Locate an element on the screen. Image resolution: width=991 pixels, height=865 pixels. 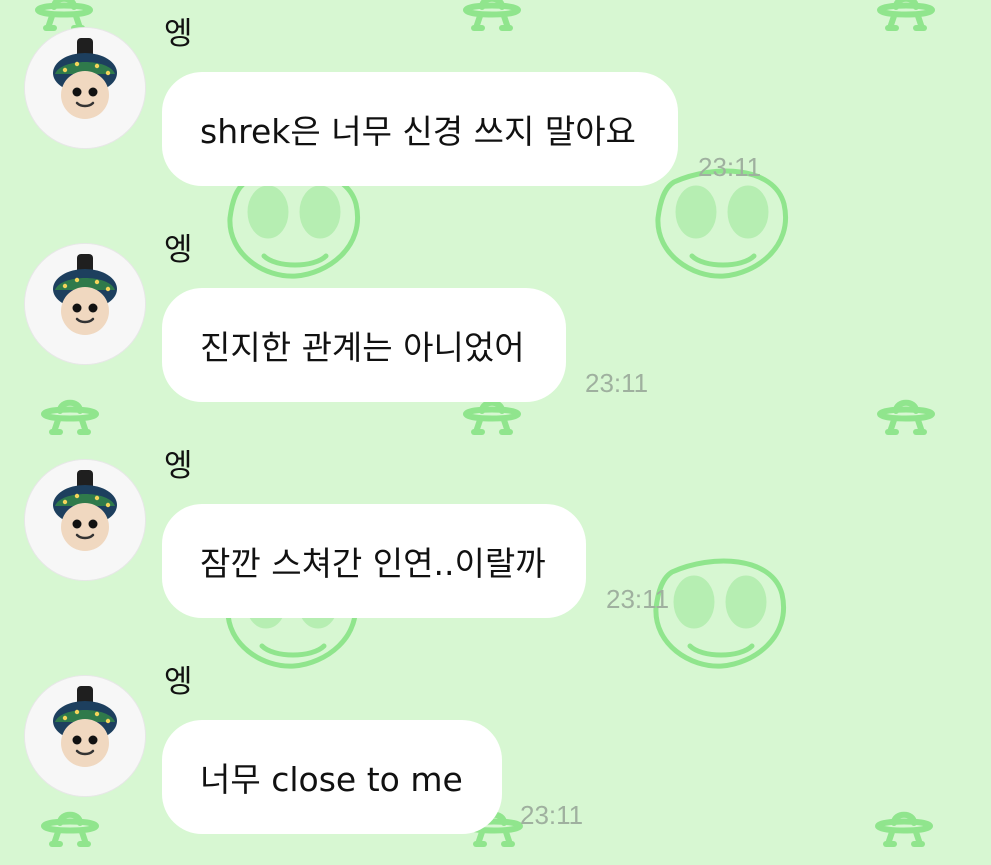
message-bubble: 진지한 관계는 아니었어 is located at coordinates (364, 345).